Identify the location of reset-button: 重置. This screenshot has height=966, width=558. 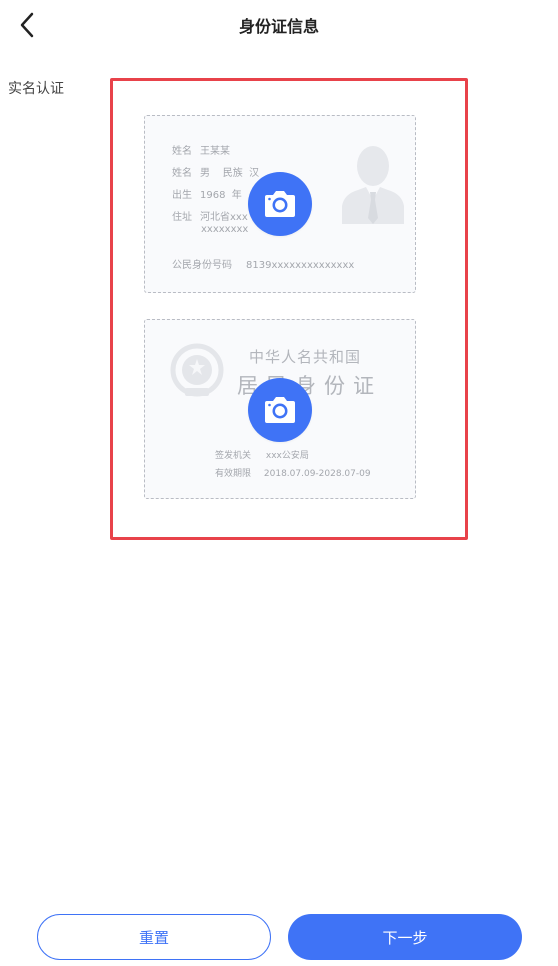
(154, 937).